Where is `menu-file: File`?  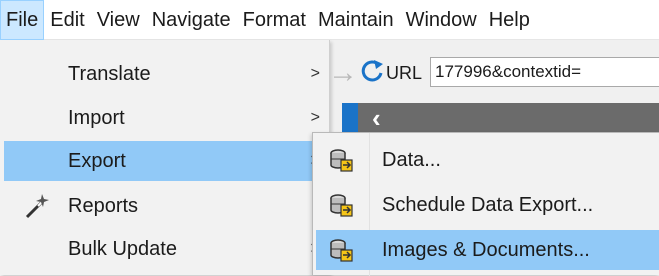 menu-file: File is located at coordinates (22, 20).